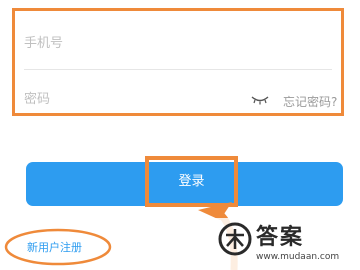  Describe the element at coordinates (260, 100) in the screenshot. I see `eye-closed-icon` at that location.